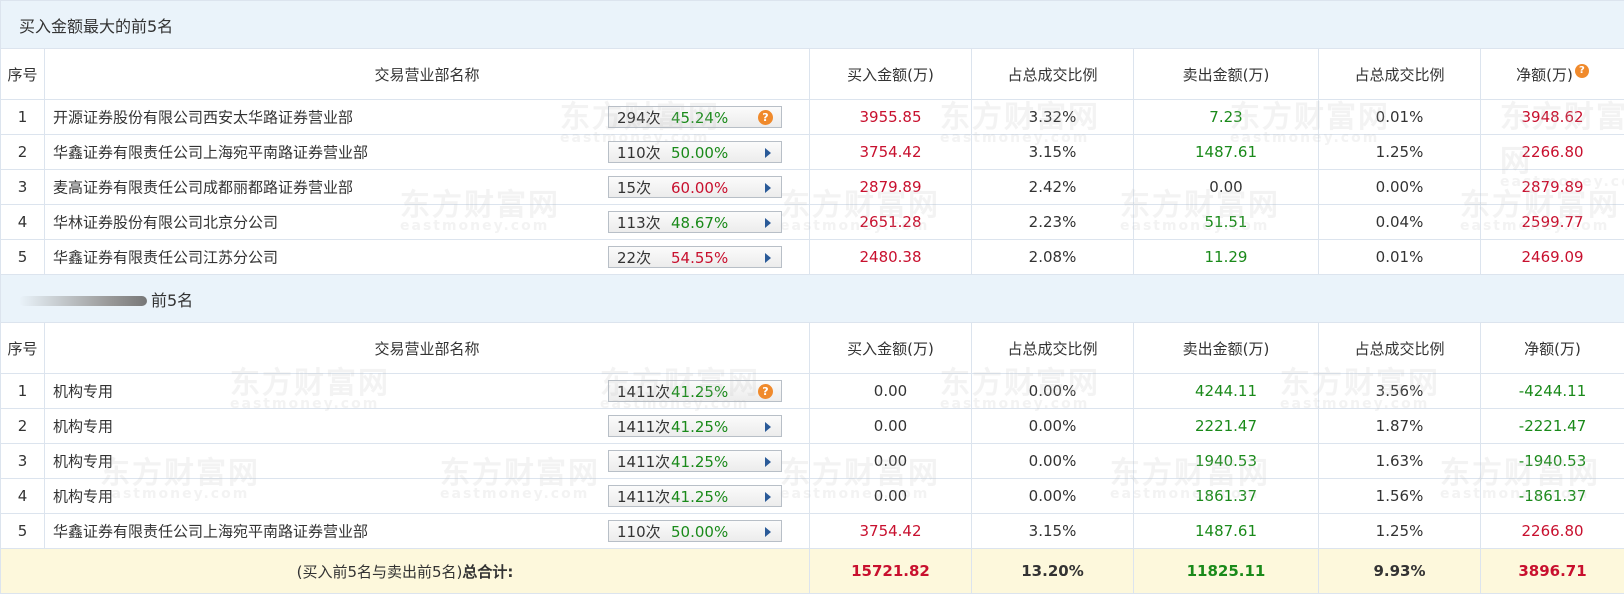 The image size is (1624, 598). I want to click on total-label-prefix: (买入前5名与卖出前5名), so click(379, 571).